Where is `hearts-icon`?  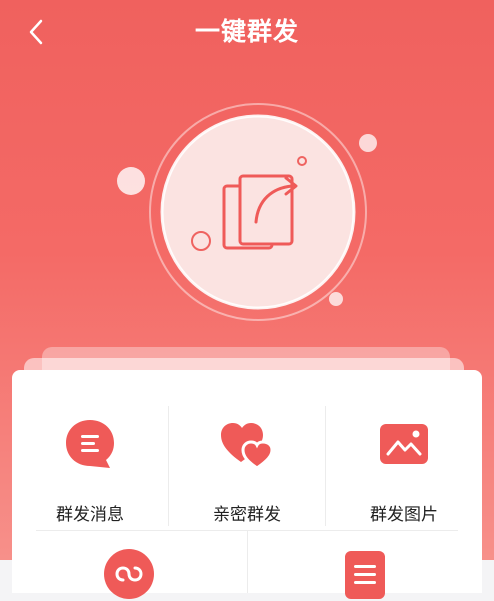 hearts-icon is located at coordinates (247, 446).